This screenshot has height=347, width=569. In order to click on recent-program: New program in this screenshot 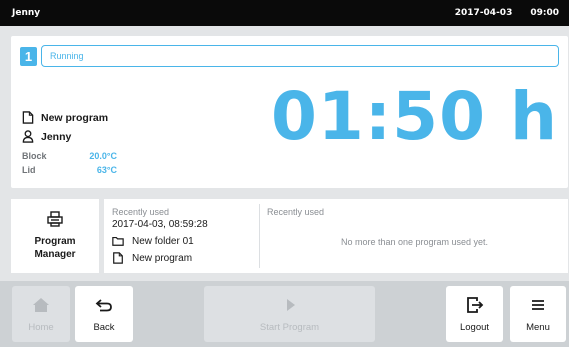, I will do `click(184, 258)`.